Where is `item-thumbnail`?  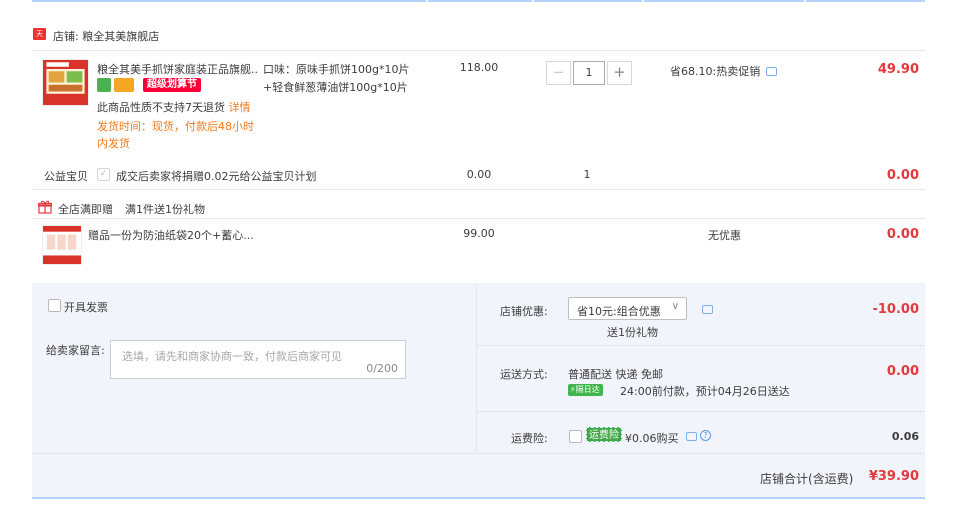 item-thumbnail is located at coordinates (65, 82).